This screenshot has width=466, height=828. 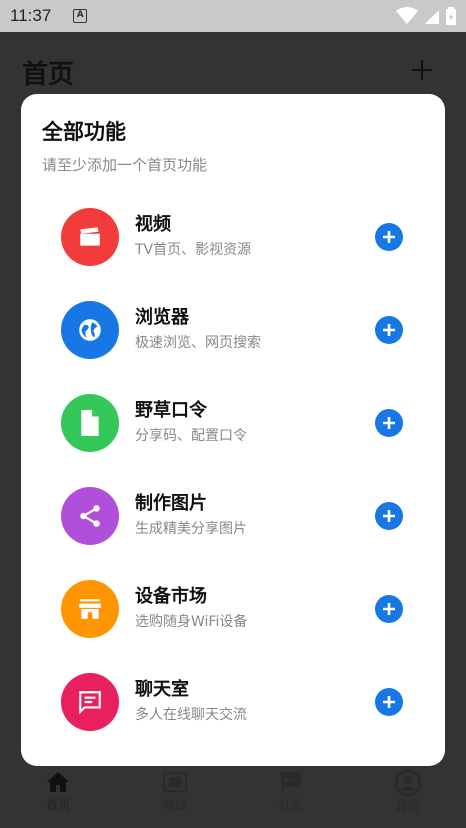 I want to click on bottom-nav: 首页 赚钱 社区 我的, so click(x=233, y=797).